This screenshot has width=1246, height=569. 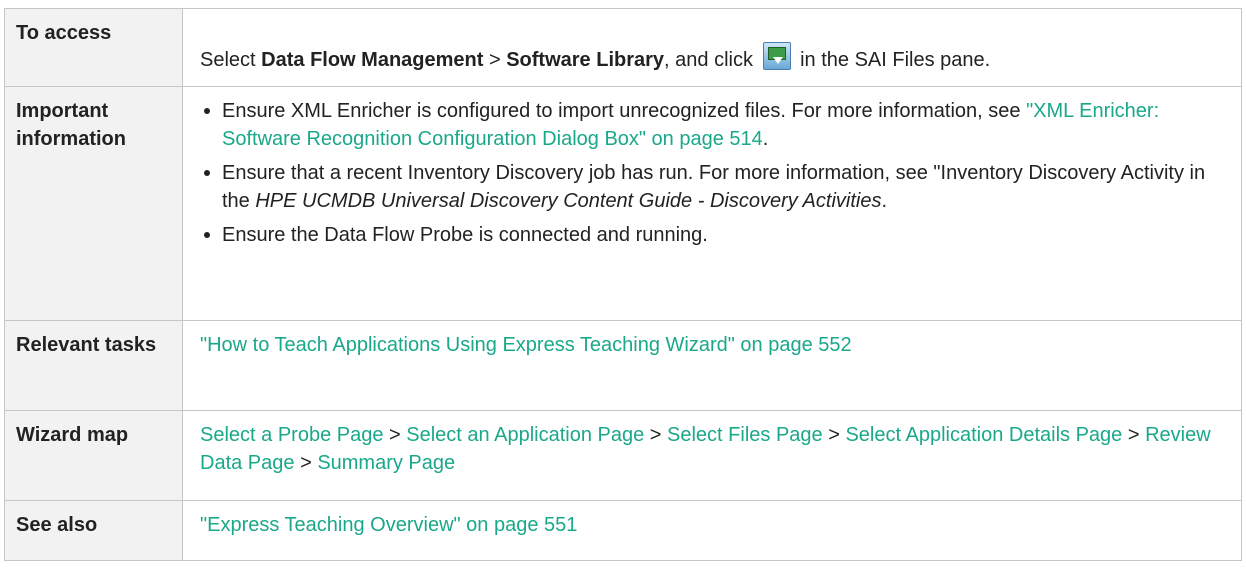 What do you see at coordinates (711, 60) in the screenshot?
I see `text: , and click` at bounding box center [711, 60].